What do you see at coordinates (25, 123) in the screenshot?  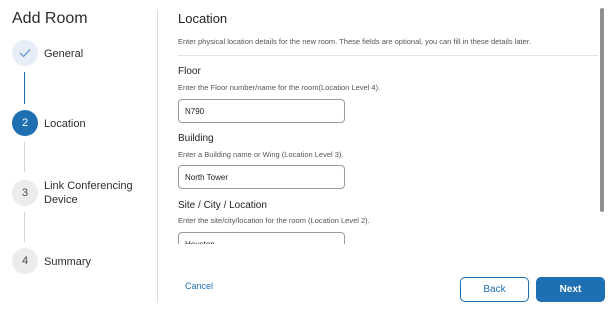 I see `step-2-number: 2` at bounding box center [25, 123].